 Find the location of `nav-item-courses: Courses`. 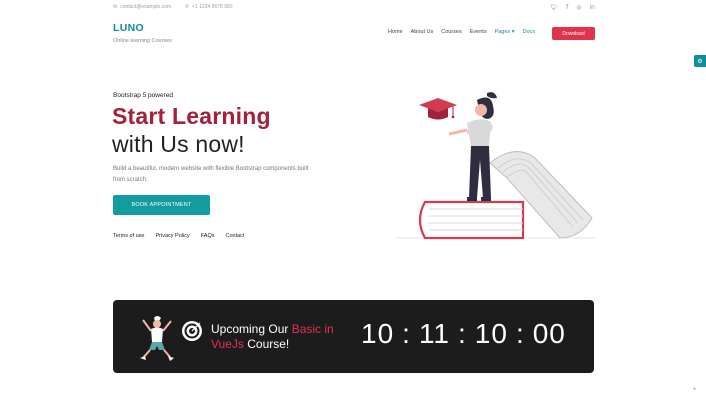

nav-item-courses: Courses is located at coordinates (451, 32).